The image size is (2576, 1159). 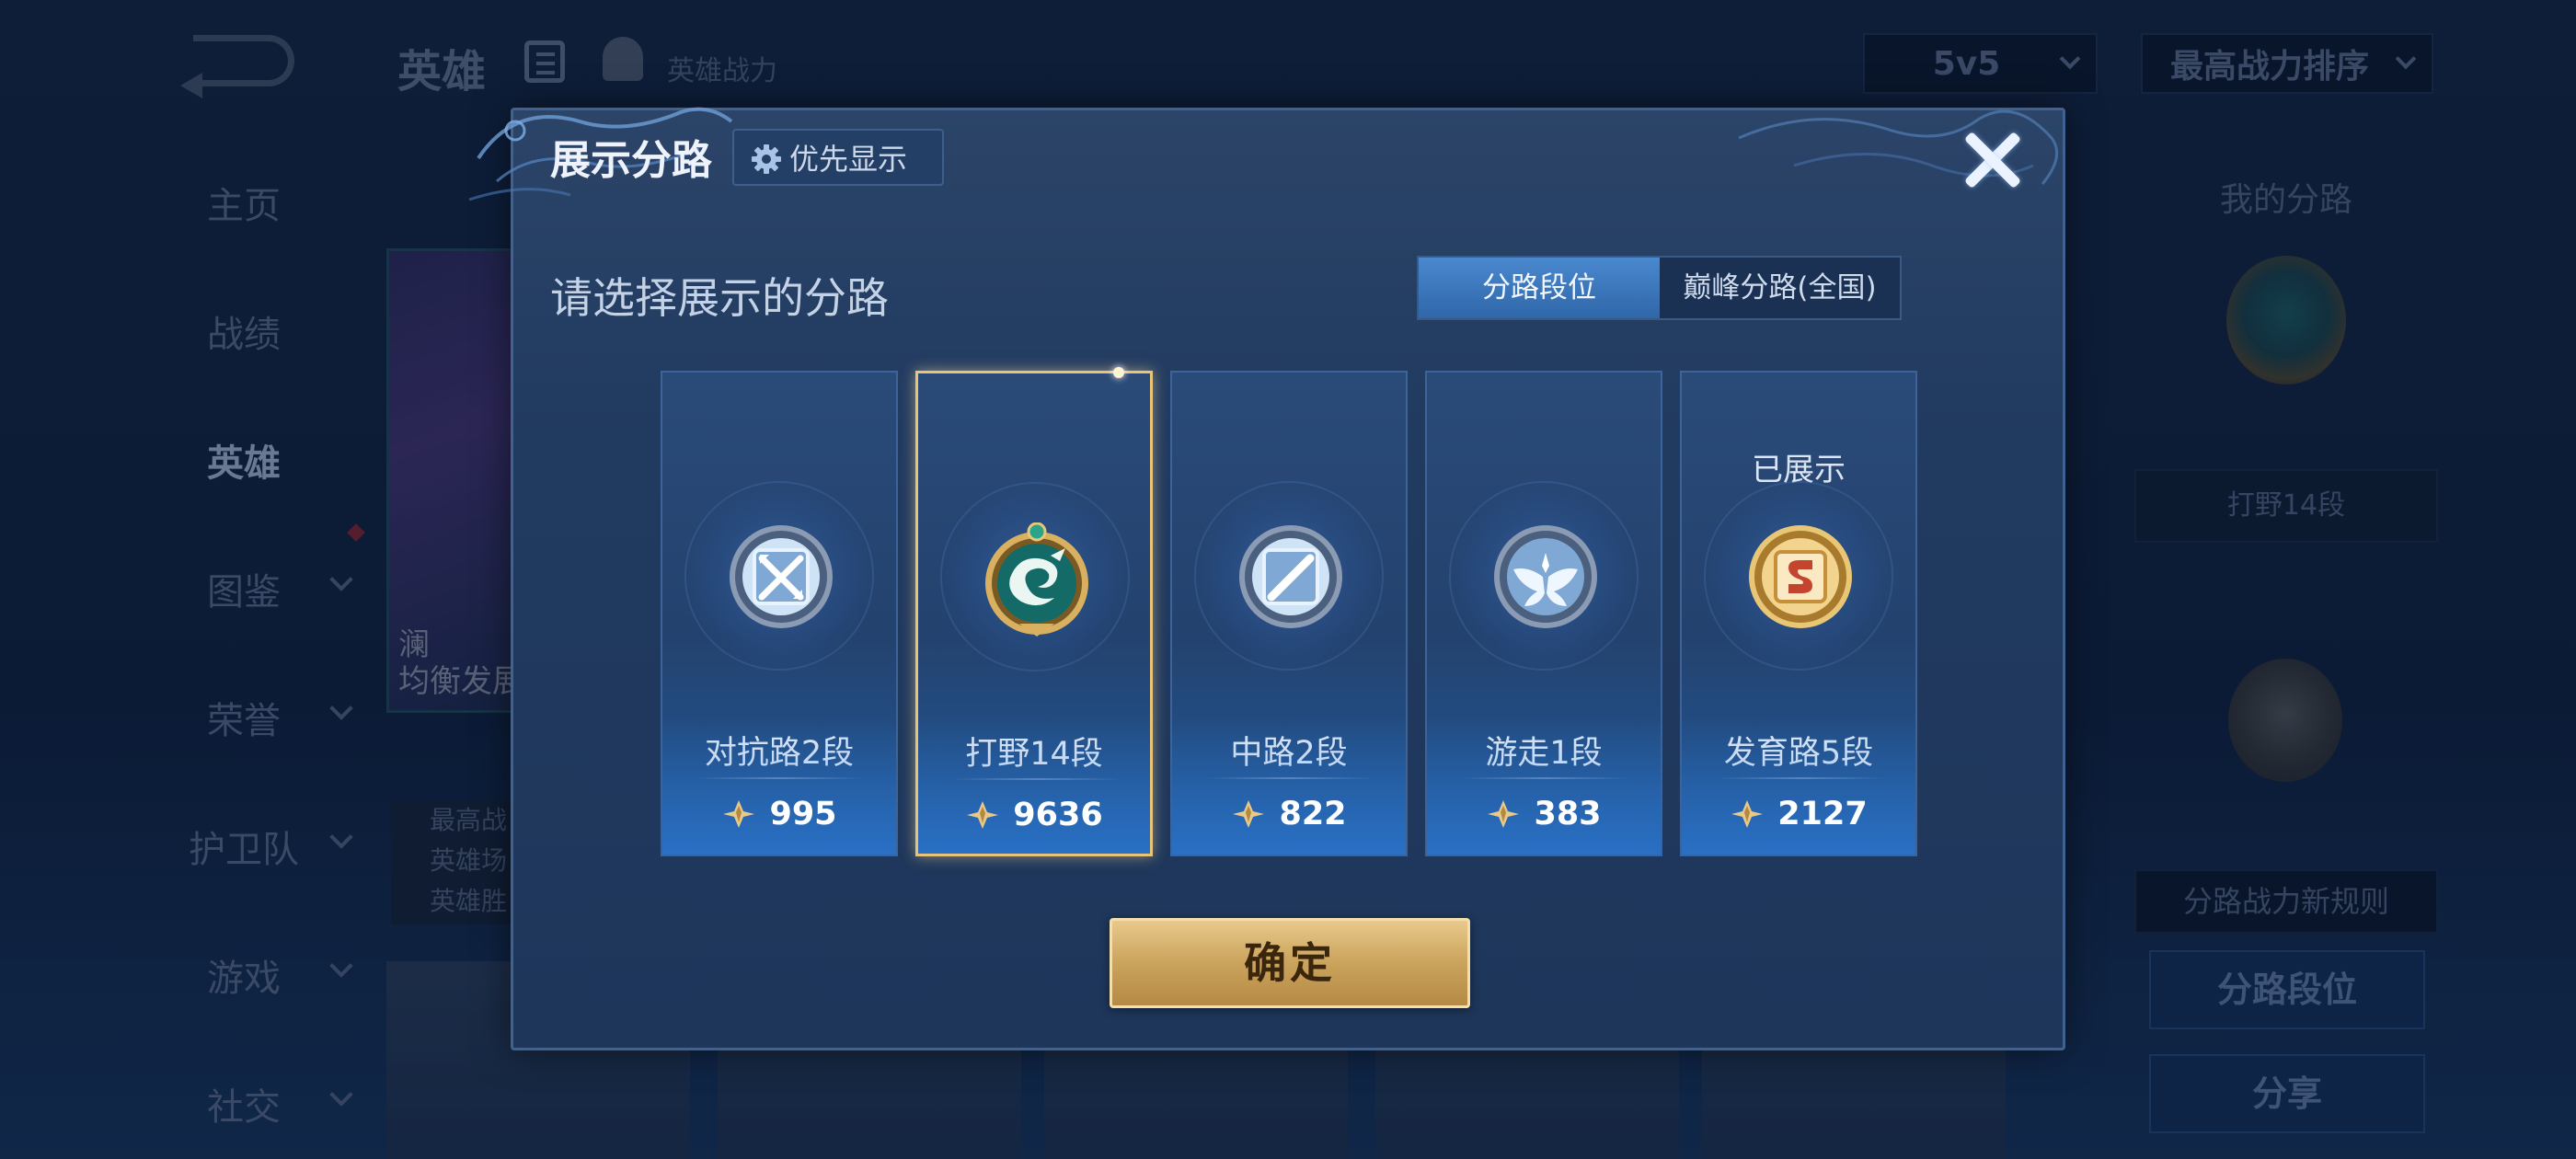 I want to click on lane-name: 发育路5段, so click(x=1798, y=753).